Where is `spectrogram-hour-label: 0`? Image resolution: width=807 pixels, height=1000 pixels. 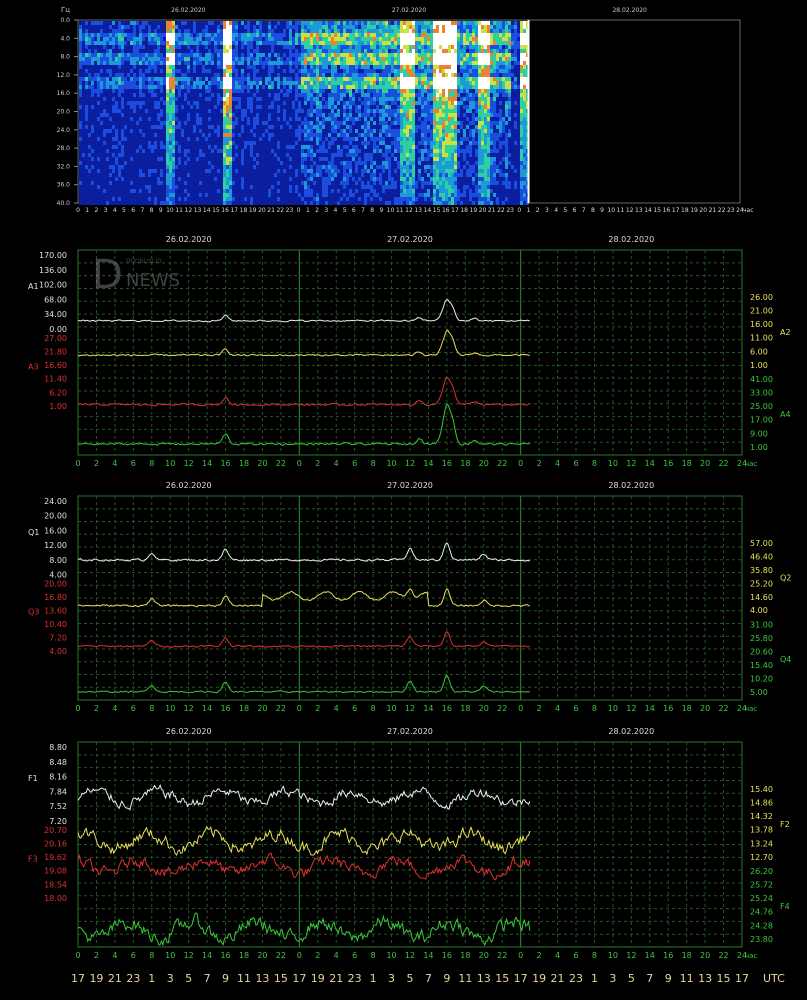 spectrogram-hour-label: 0 is located at coordinates (519, 210).